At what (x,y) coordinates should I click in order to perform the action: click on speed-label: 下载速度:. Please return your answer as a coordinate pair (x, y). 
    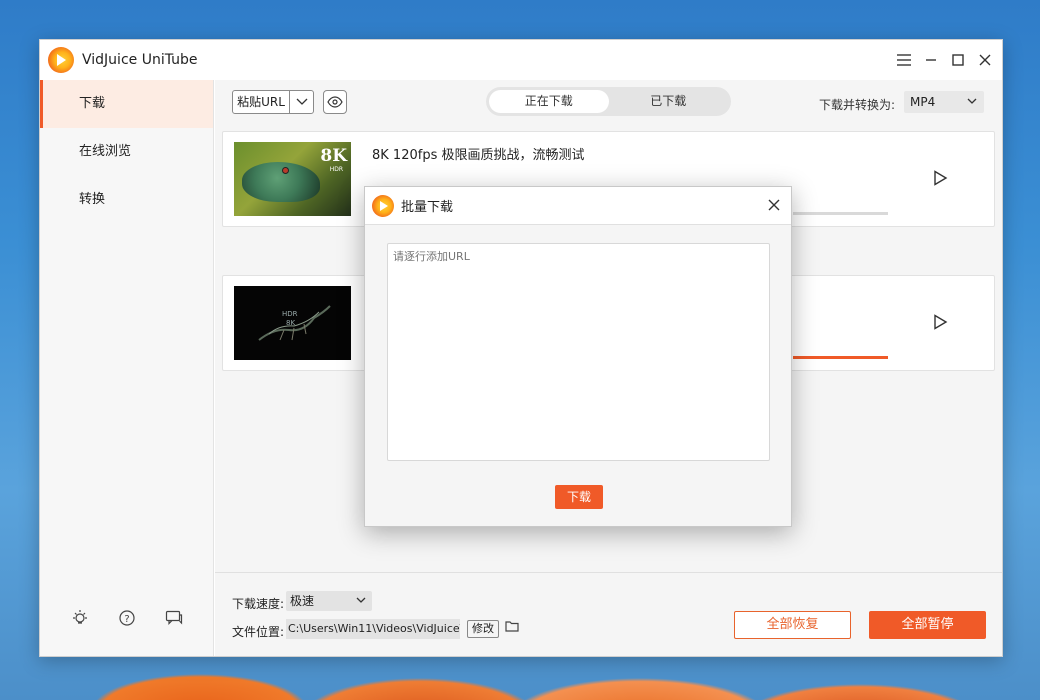
    Looking at the image, I should click on (258, 604).